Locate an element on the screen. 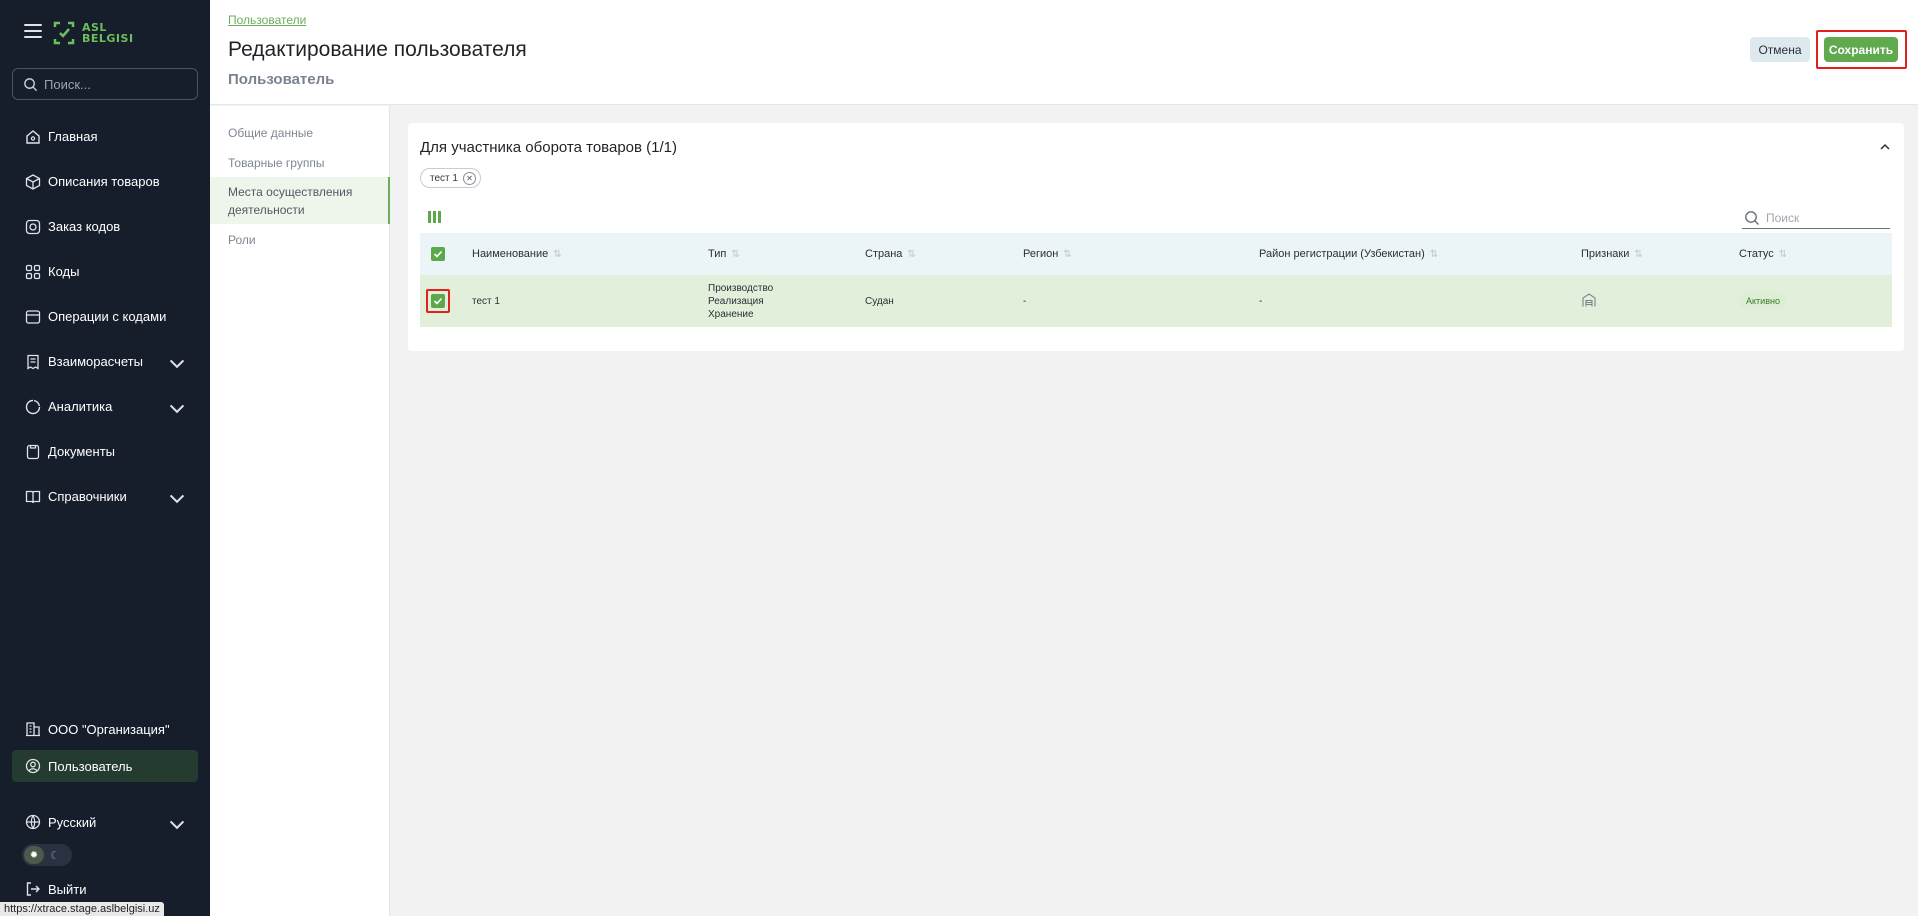  sidebar-item-analytics: Аналитика is located at coordinates (105, 406).